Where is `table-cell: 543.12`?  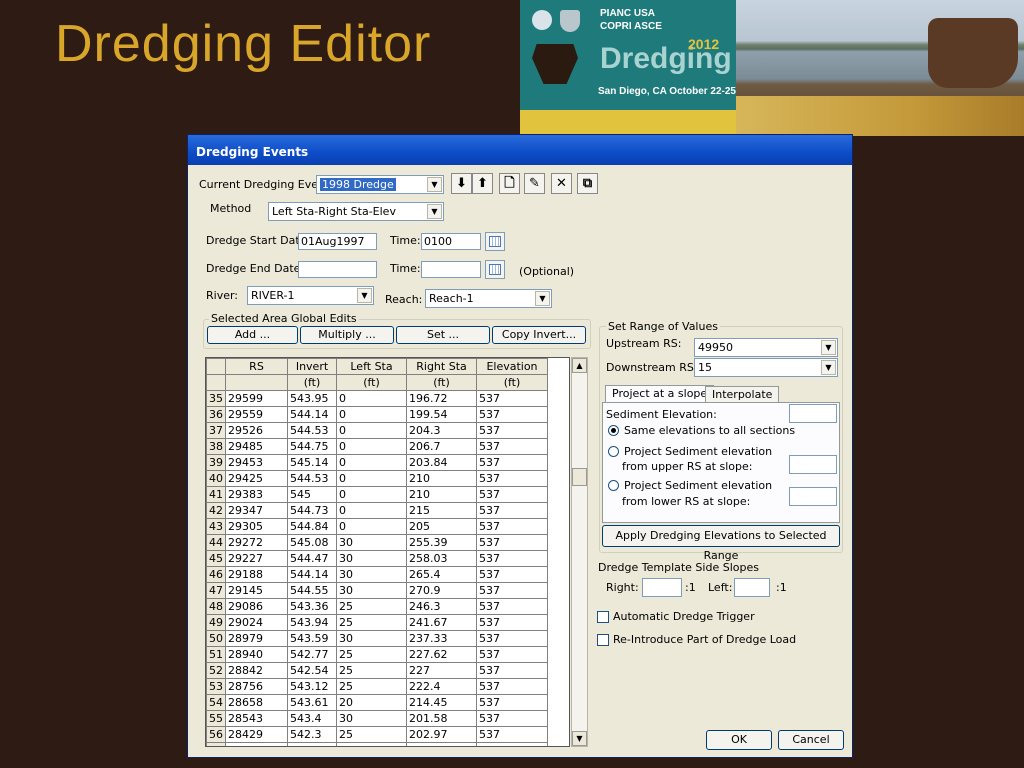 table-cell: 543.12 is located at coordinates (312, 686).